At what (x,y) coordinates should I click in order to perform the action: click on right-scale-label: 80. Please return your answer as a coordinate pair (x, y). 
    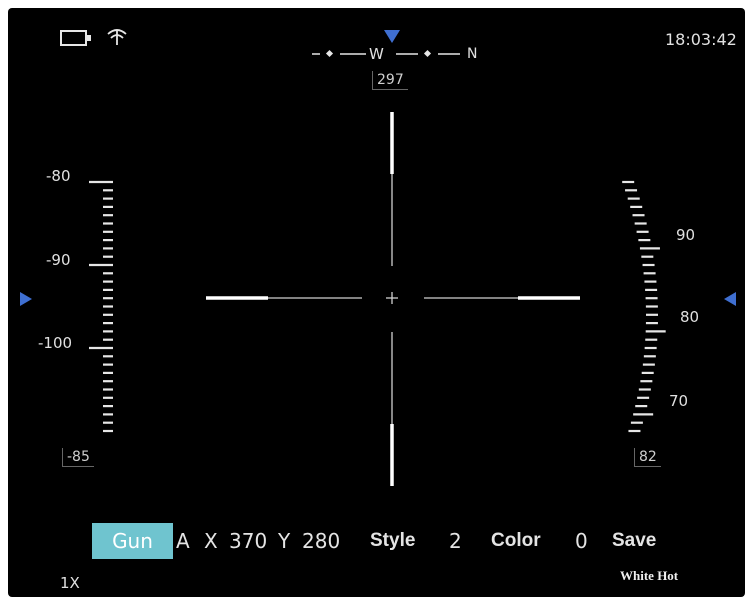
    Looking at the image, I should click on (690, 317).